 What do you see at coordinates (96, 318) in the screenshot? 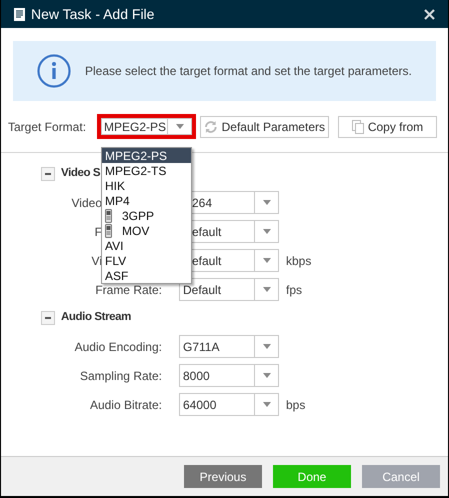
I see `section-title: Audio Stream` at bounding box center [96, 318].